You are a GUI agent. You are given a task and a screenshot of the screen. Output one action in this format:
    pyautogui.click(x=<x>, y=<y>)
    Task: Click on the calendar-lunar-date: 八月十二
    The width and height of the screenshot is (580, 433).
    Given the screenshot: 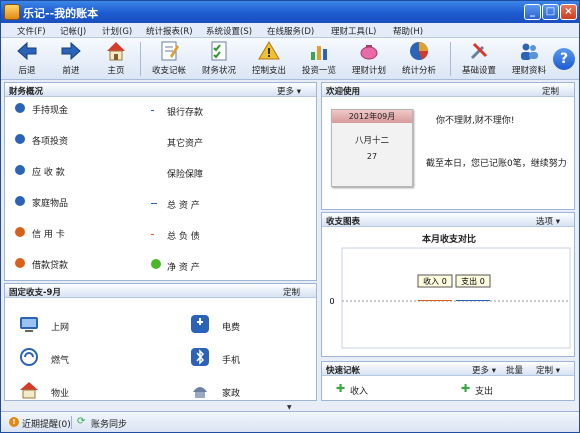 What is the action you would take?
    pyautogui.click(x=371, y=141)
    